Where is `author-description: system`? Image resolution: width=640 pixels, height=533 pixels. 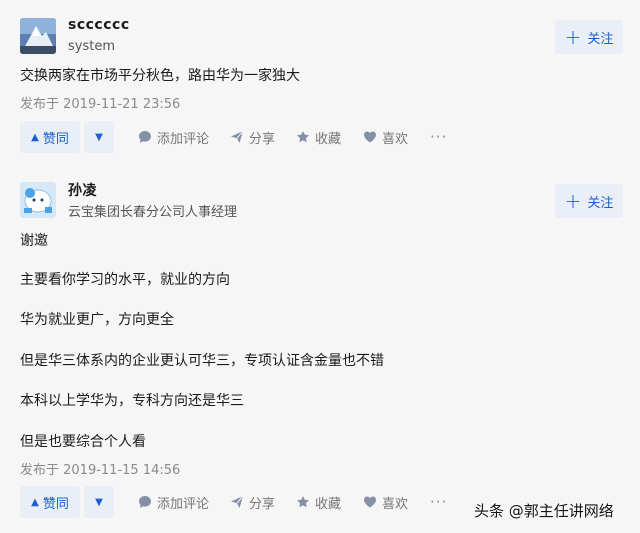 author-description: system is located at coordinates (91, 46).